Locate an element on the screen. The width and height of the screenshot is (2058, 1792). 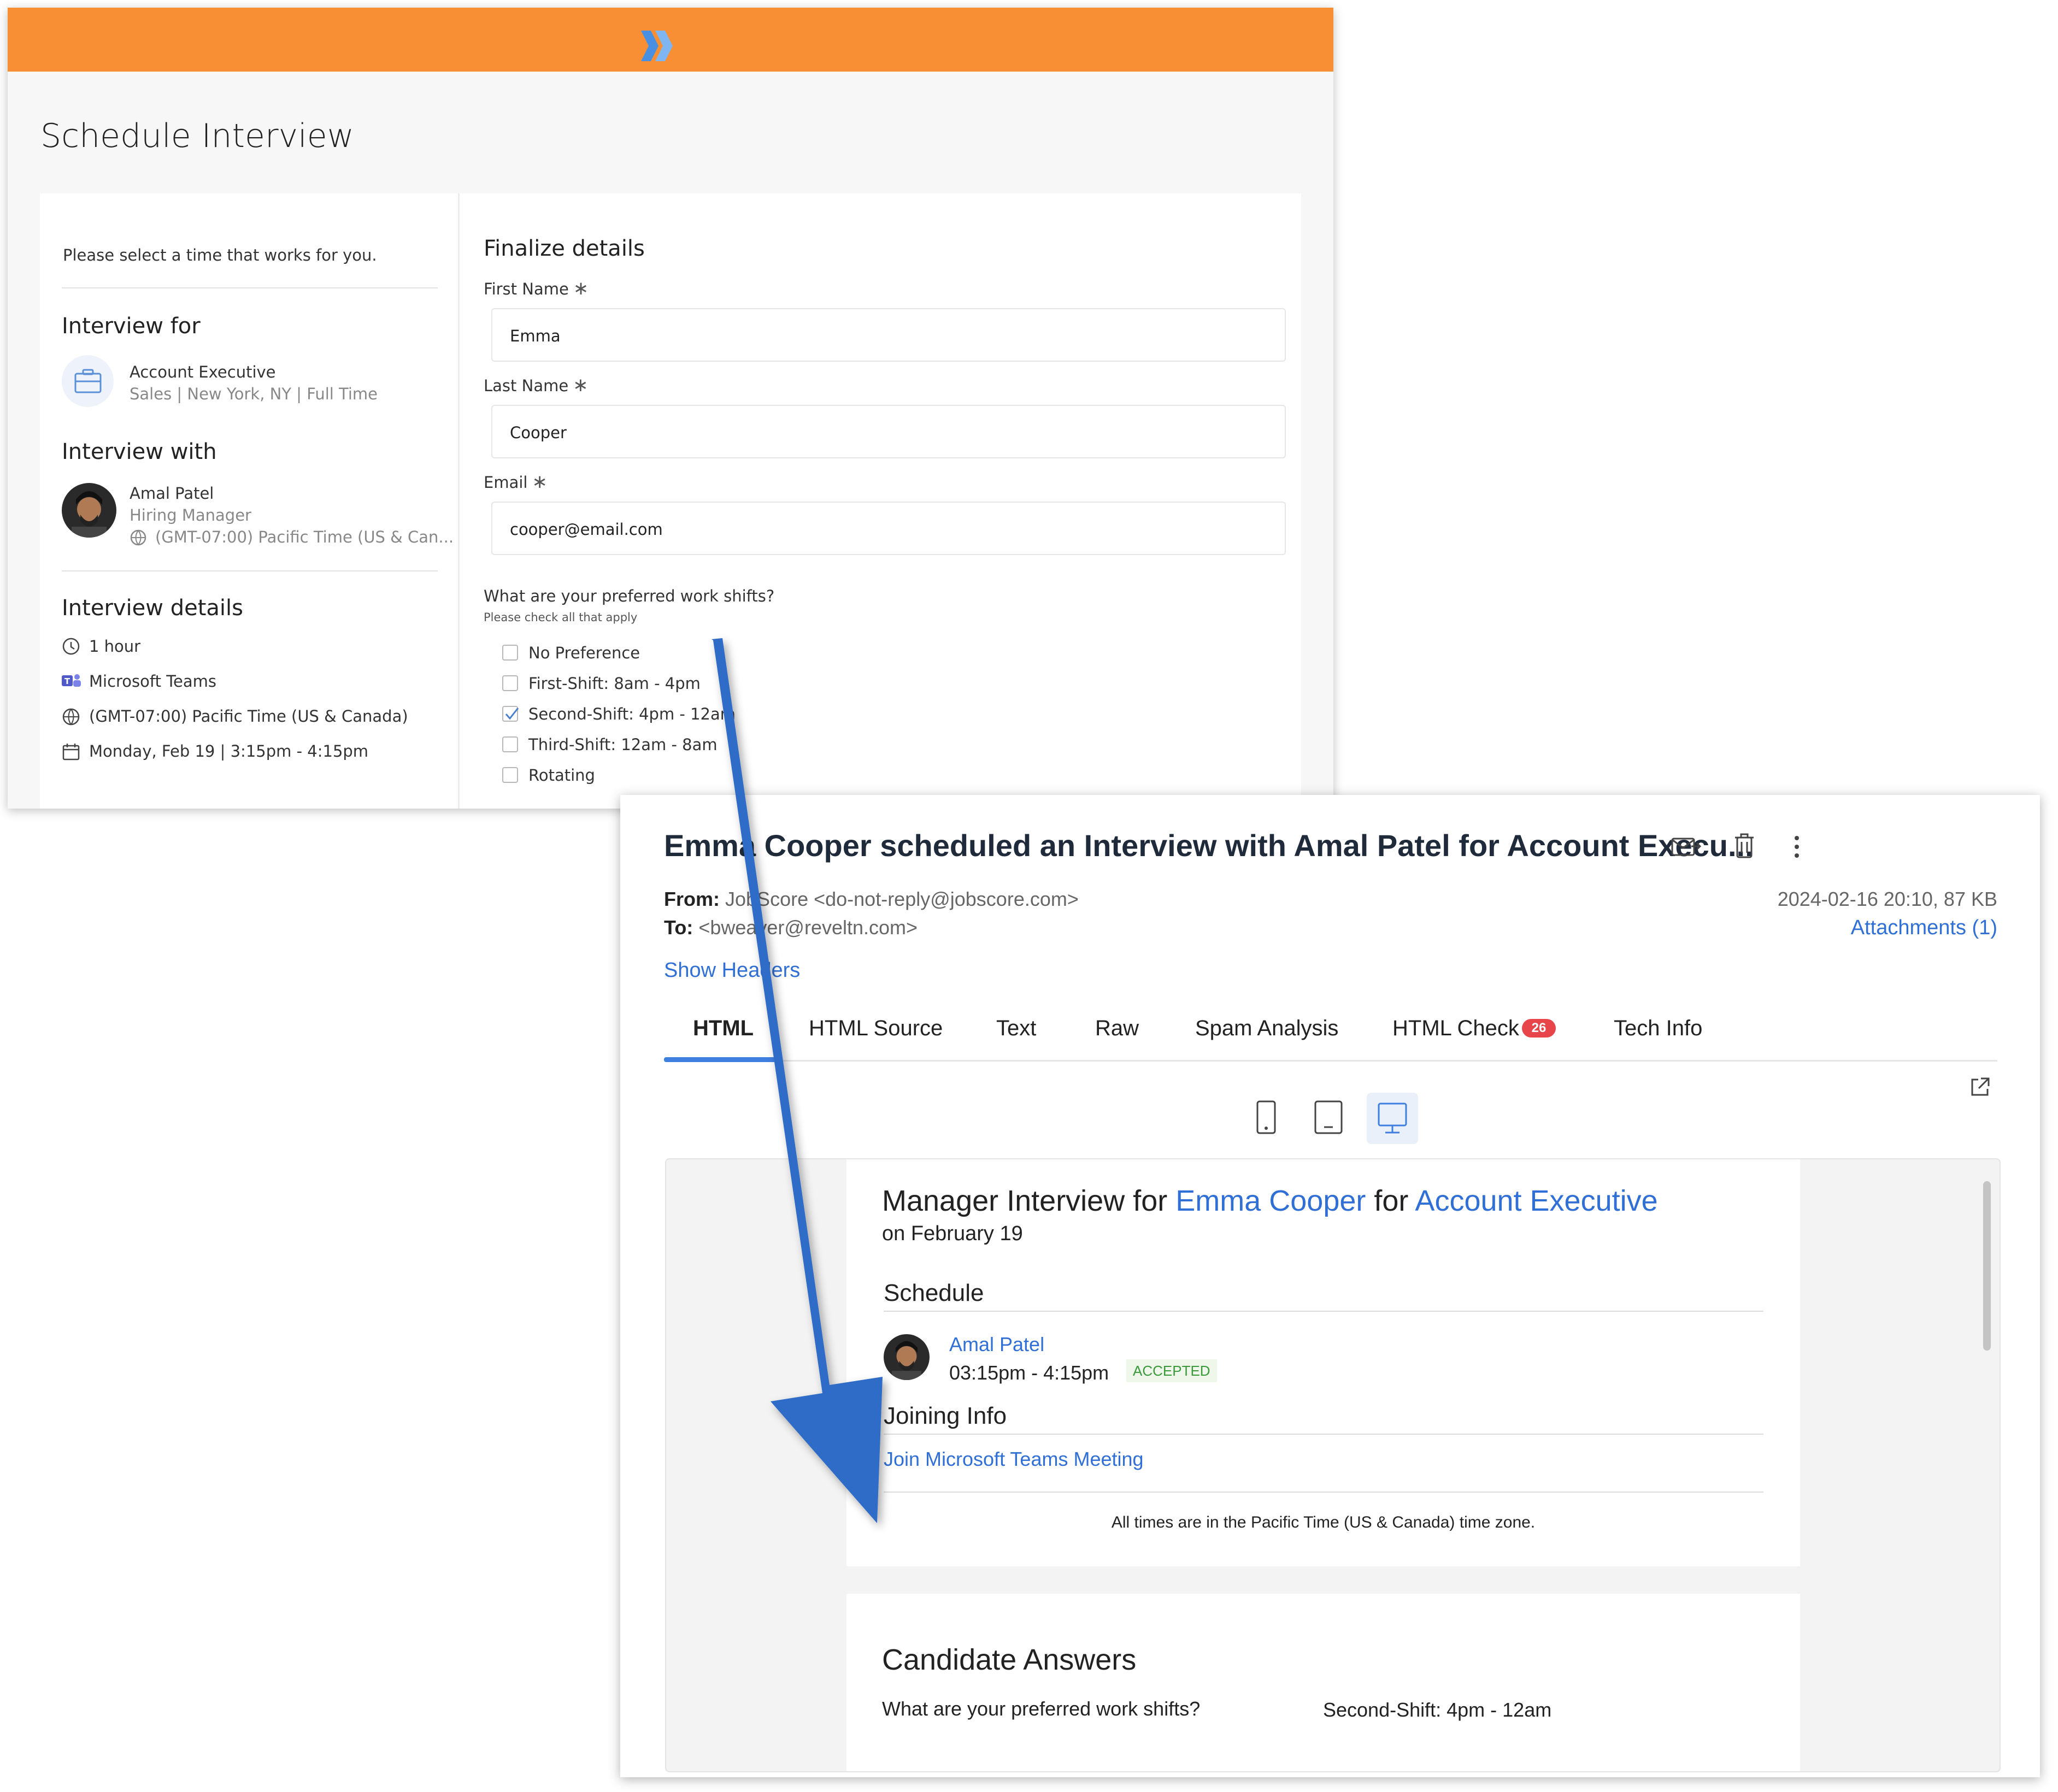
tab-html: HTML is located at coordinates (723, 1028).